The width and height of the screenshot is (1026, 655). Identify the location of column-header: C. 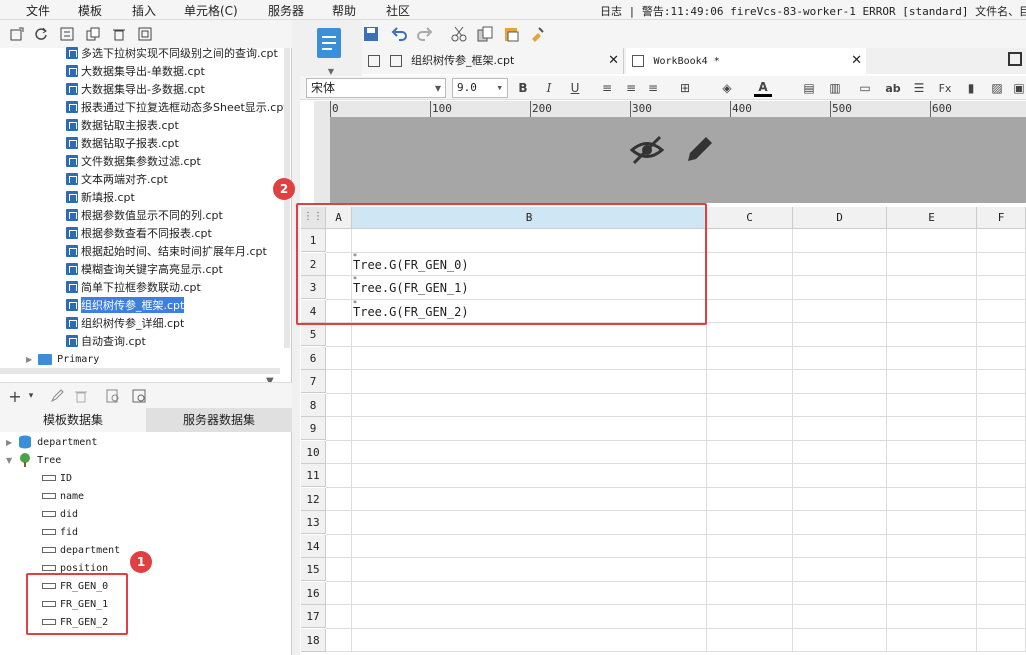
(750, 218).